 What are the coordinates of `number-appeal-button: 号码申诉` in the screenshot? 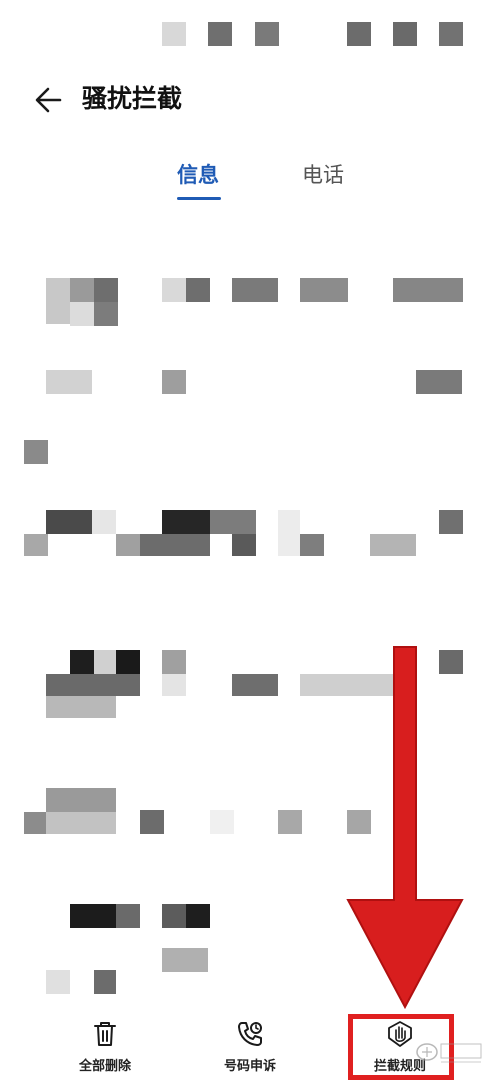 It's located at (250, 1047).